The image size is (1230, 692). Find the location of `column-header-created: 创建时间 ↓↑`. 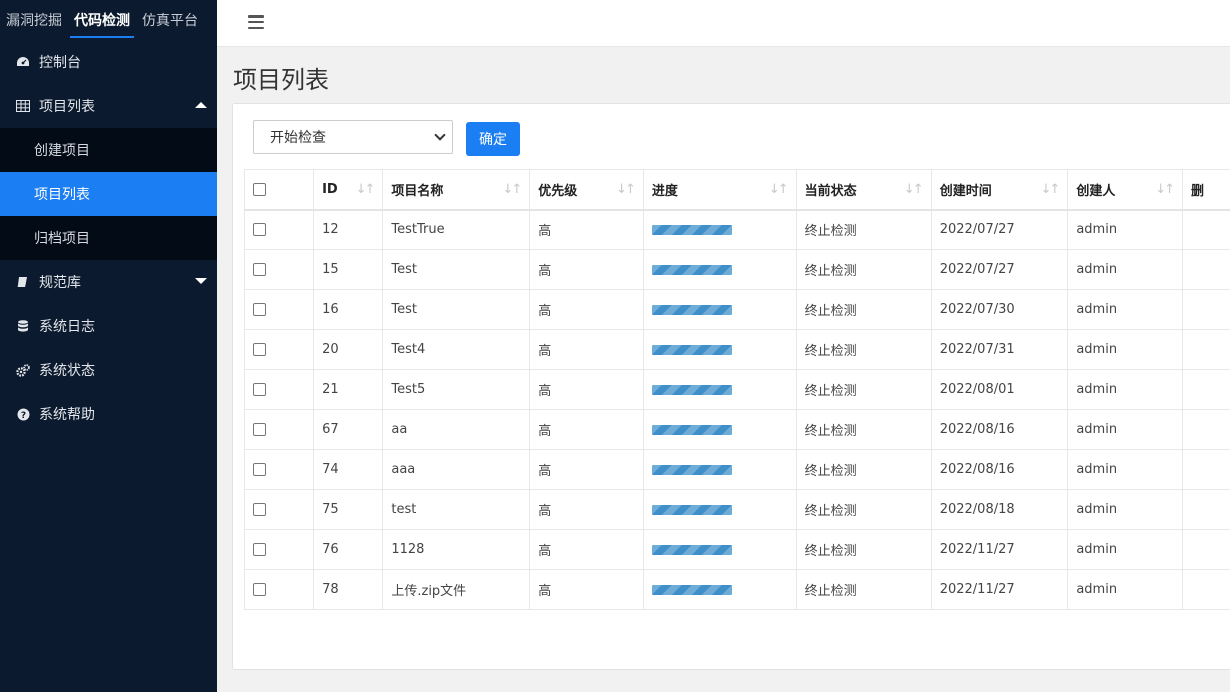

column-header-created: 创建时间 ↓↑ is located at coordinates (999, 190).